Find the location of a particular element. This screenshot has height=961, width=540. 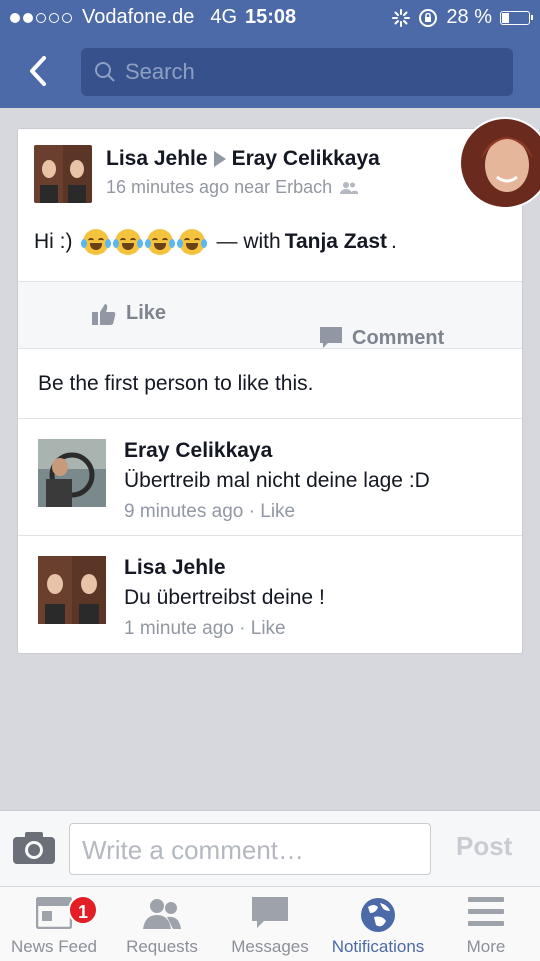

globe-icon is located at coordinates (378, 915).